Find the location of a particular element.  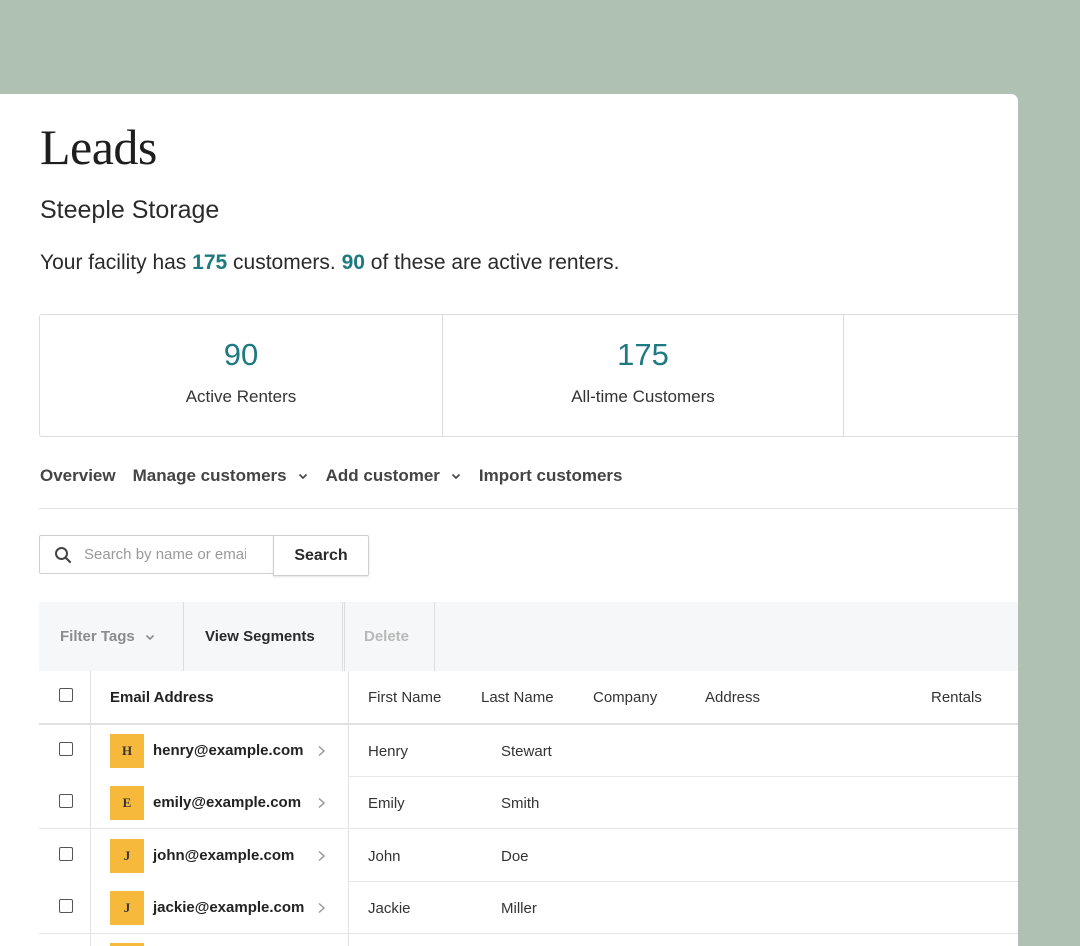

background-corner is located at coordinates (1050, 20).